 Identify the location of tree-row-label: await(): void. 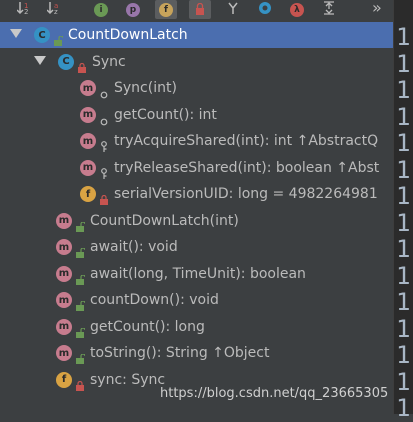
(134, 247).